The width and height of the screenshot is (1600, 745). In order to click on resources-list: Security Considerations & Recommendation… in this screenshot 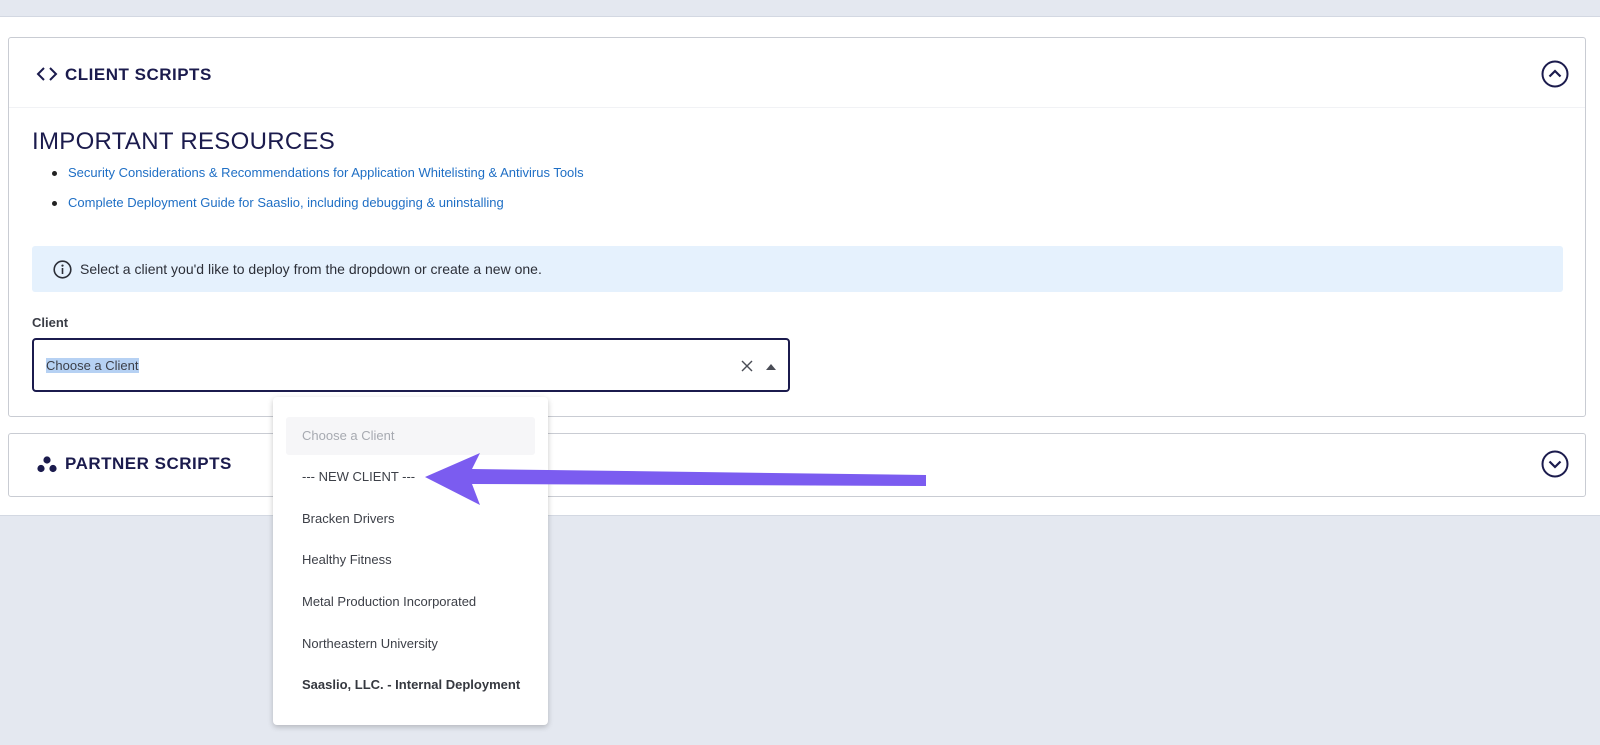, I will do `click(308, 194)`.